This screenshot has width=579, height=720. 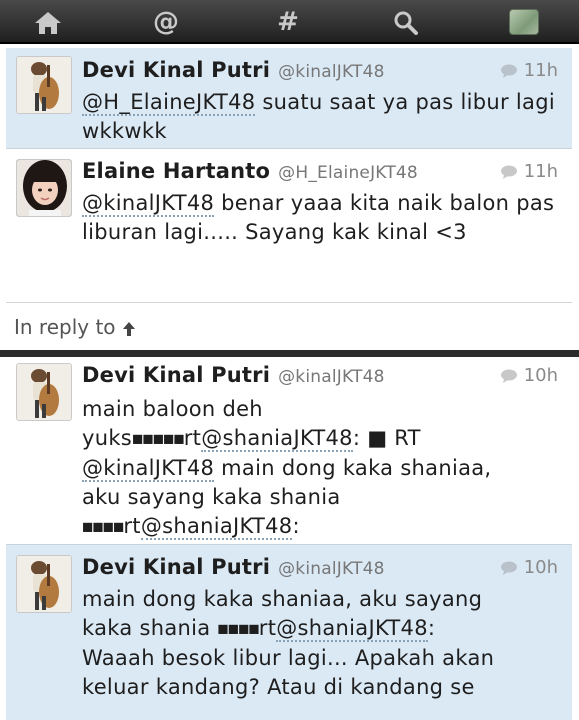 What do you see at coordinates (48, 22) in the screenshot?
I see `home-icon` at bounding box center [48, 22].